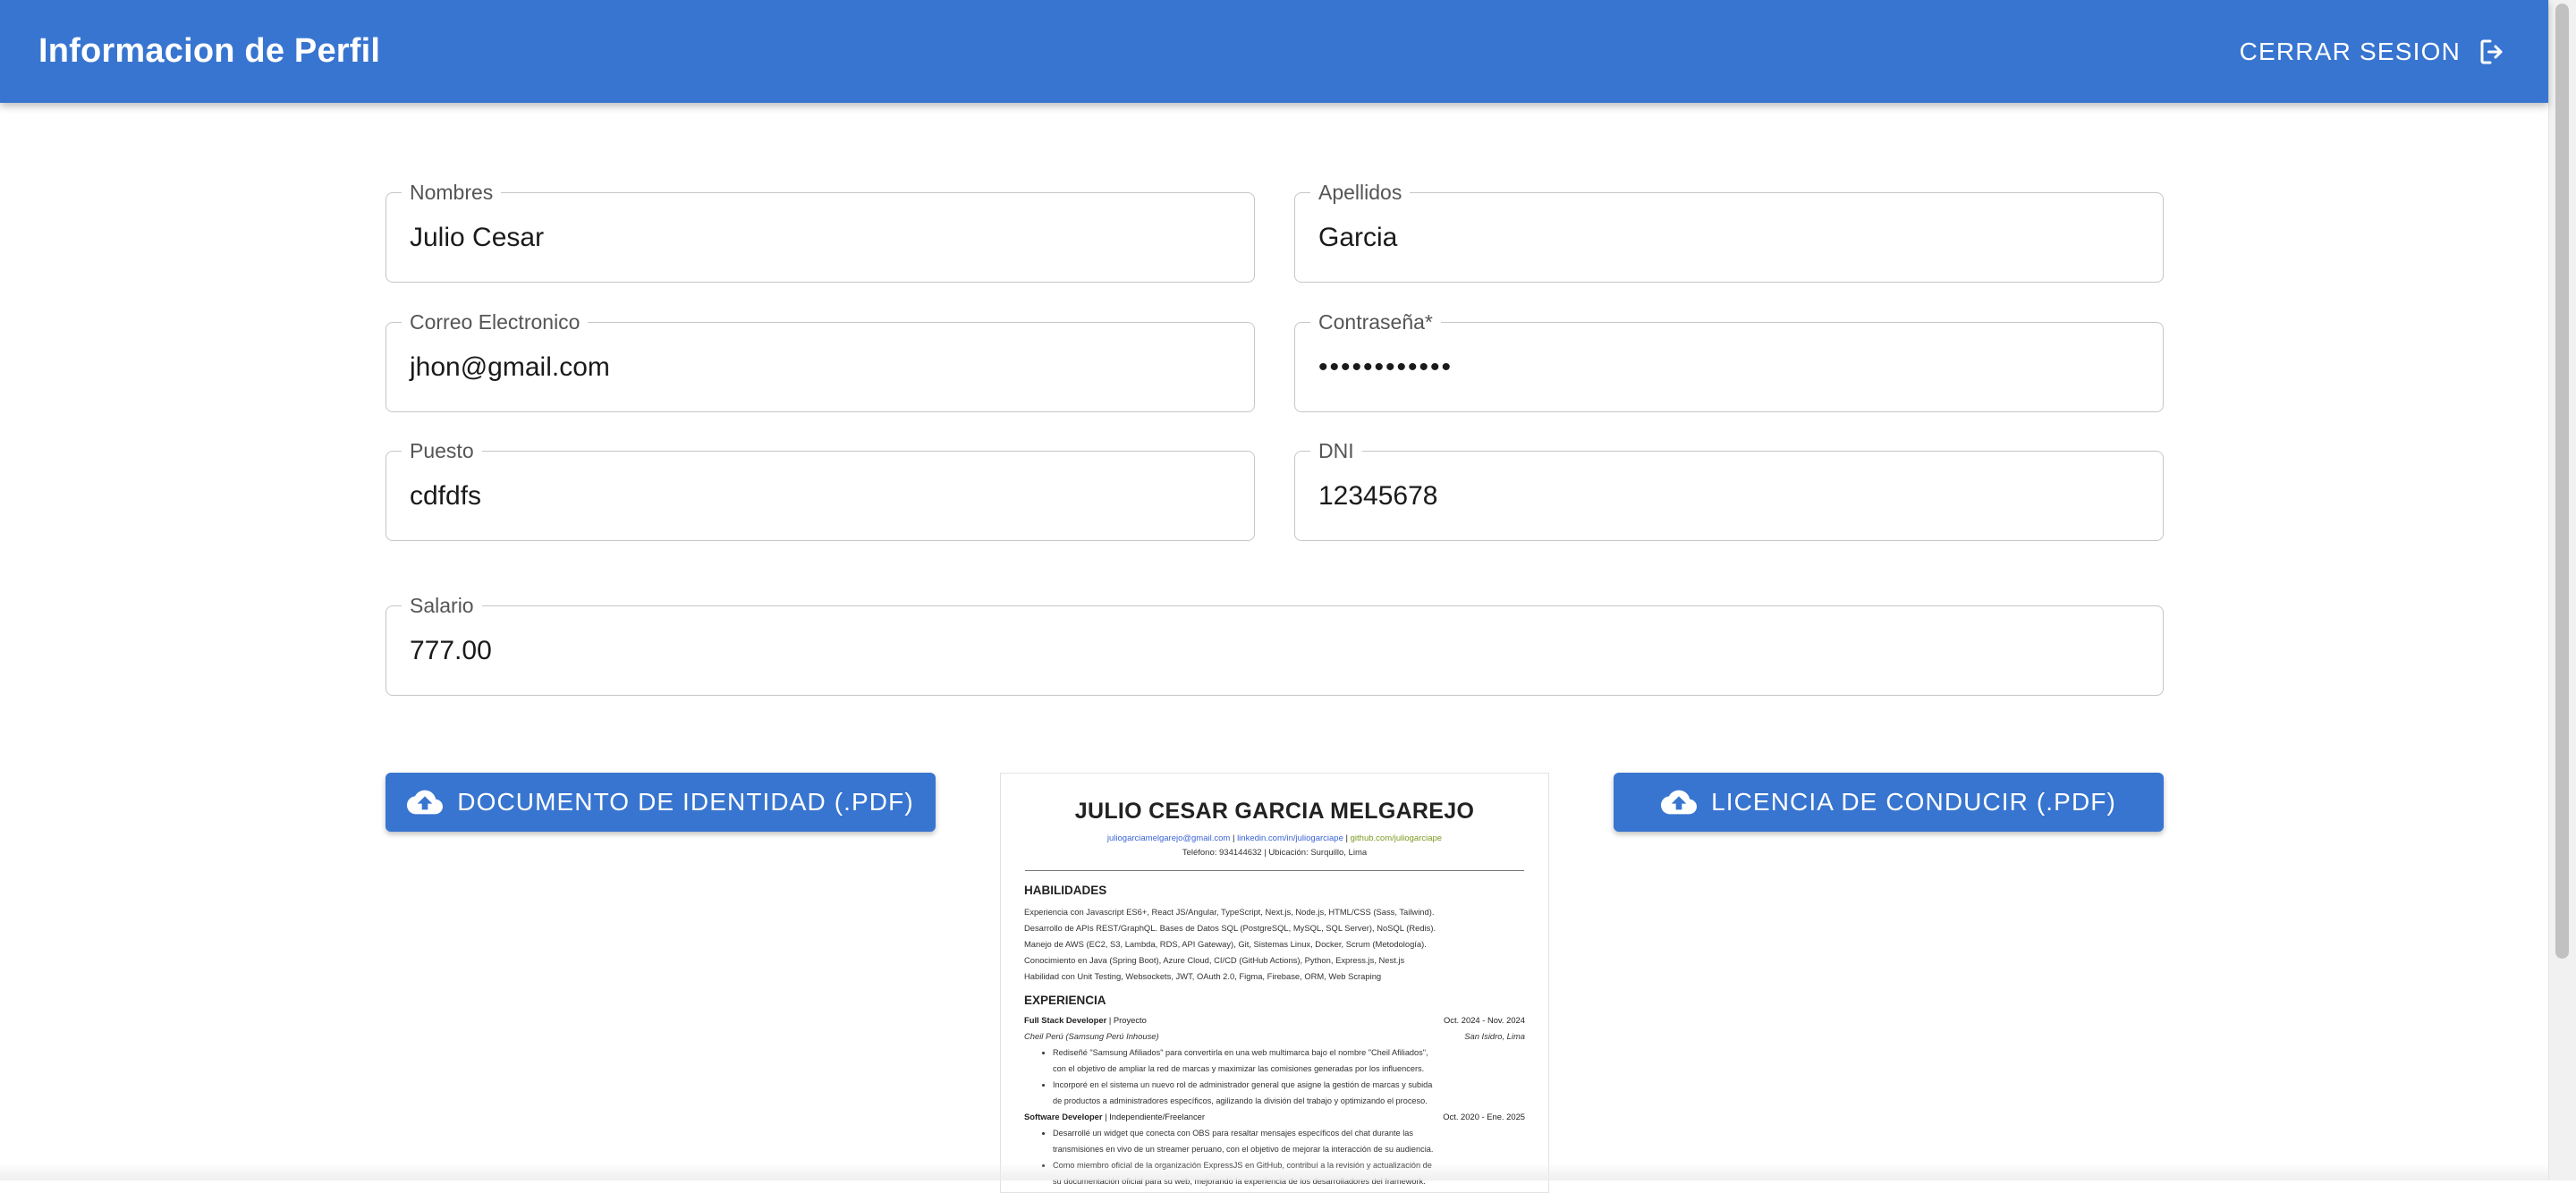 The width and height of the screenshot is (2576, 1193). I want to click on puesto-field: Puesto cdfdfs, so click(820, 489).